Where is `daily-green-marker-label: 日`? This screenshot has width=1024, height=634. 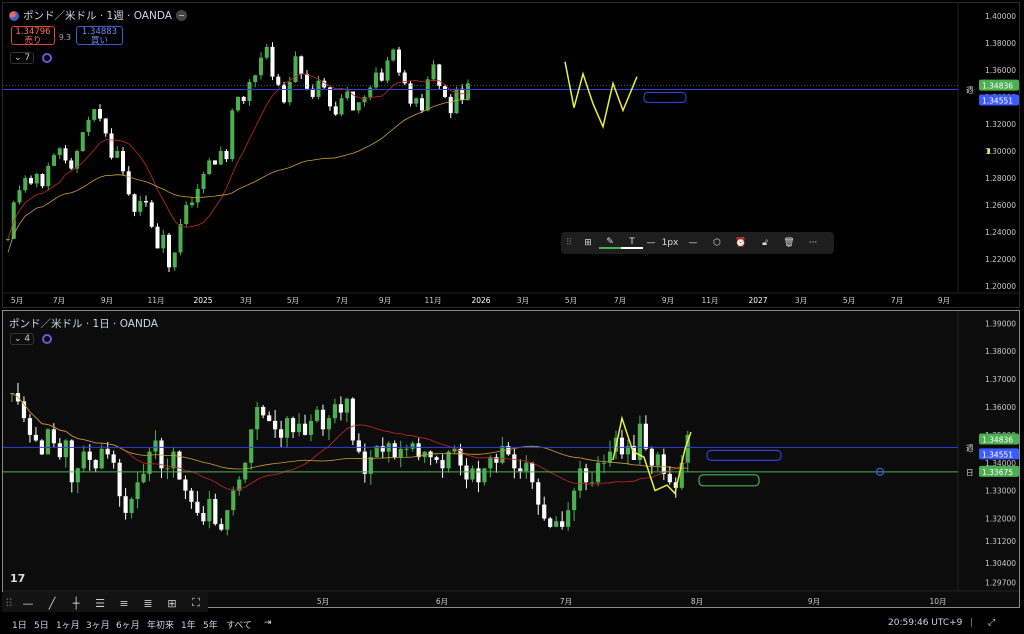 daily-green-marker-label: 日 is located at coordinates (970, 472).